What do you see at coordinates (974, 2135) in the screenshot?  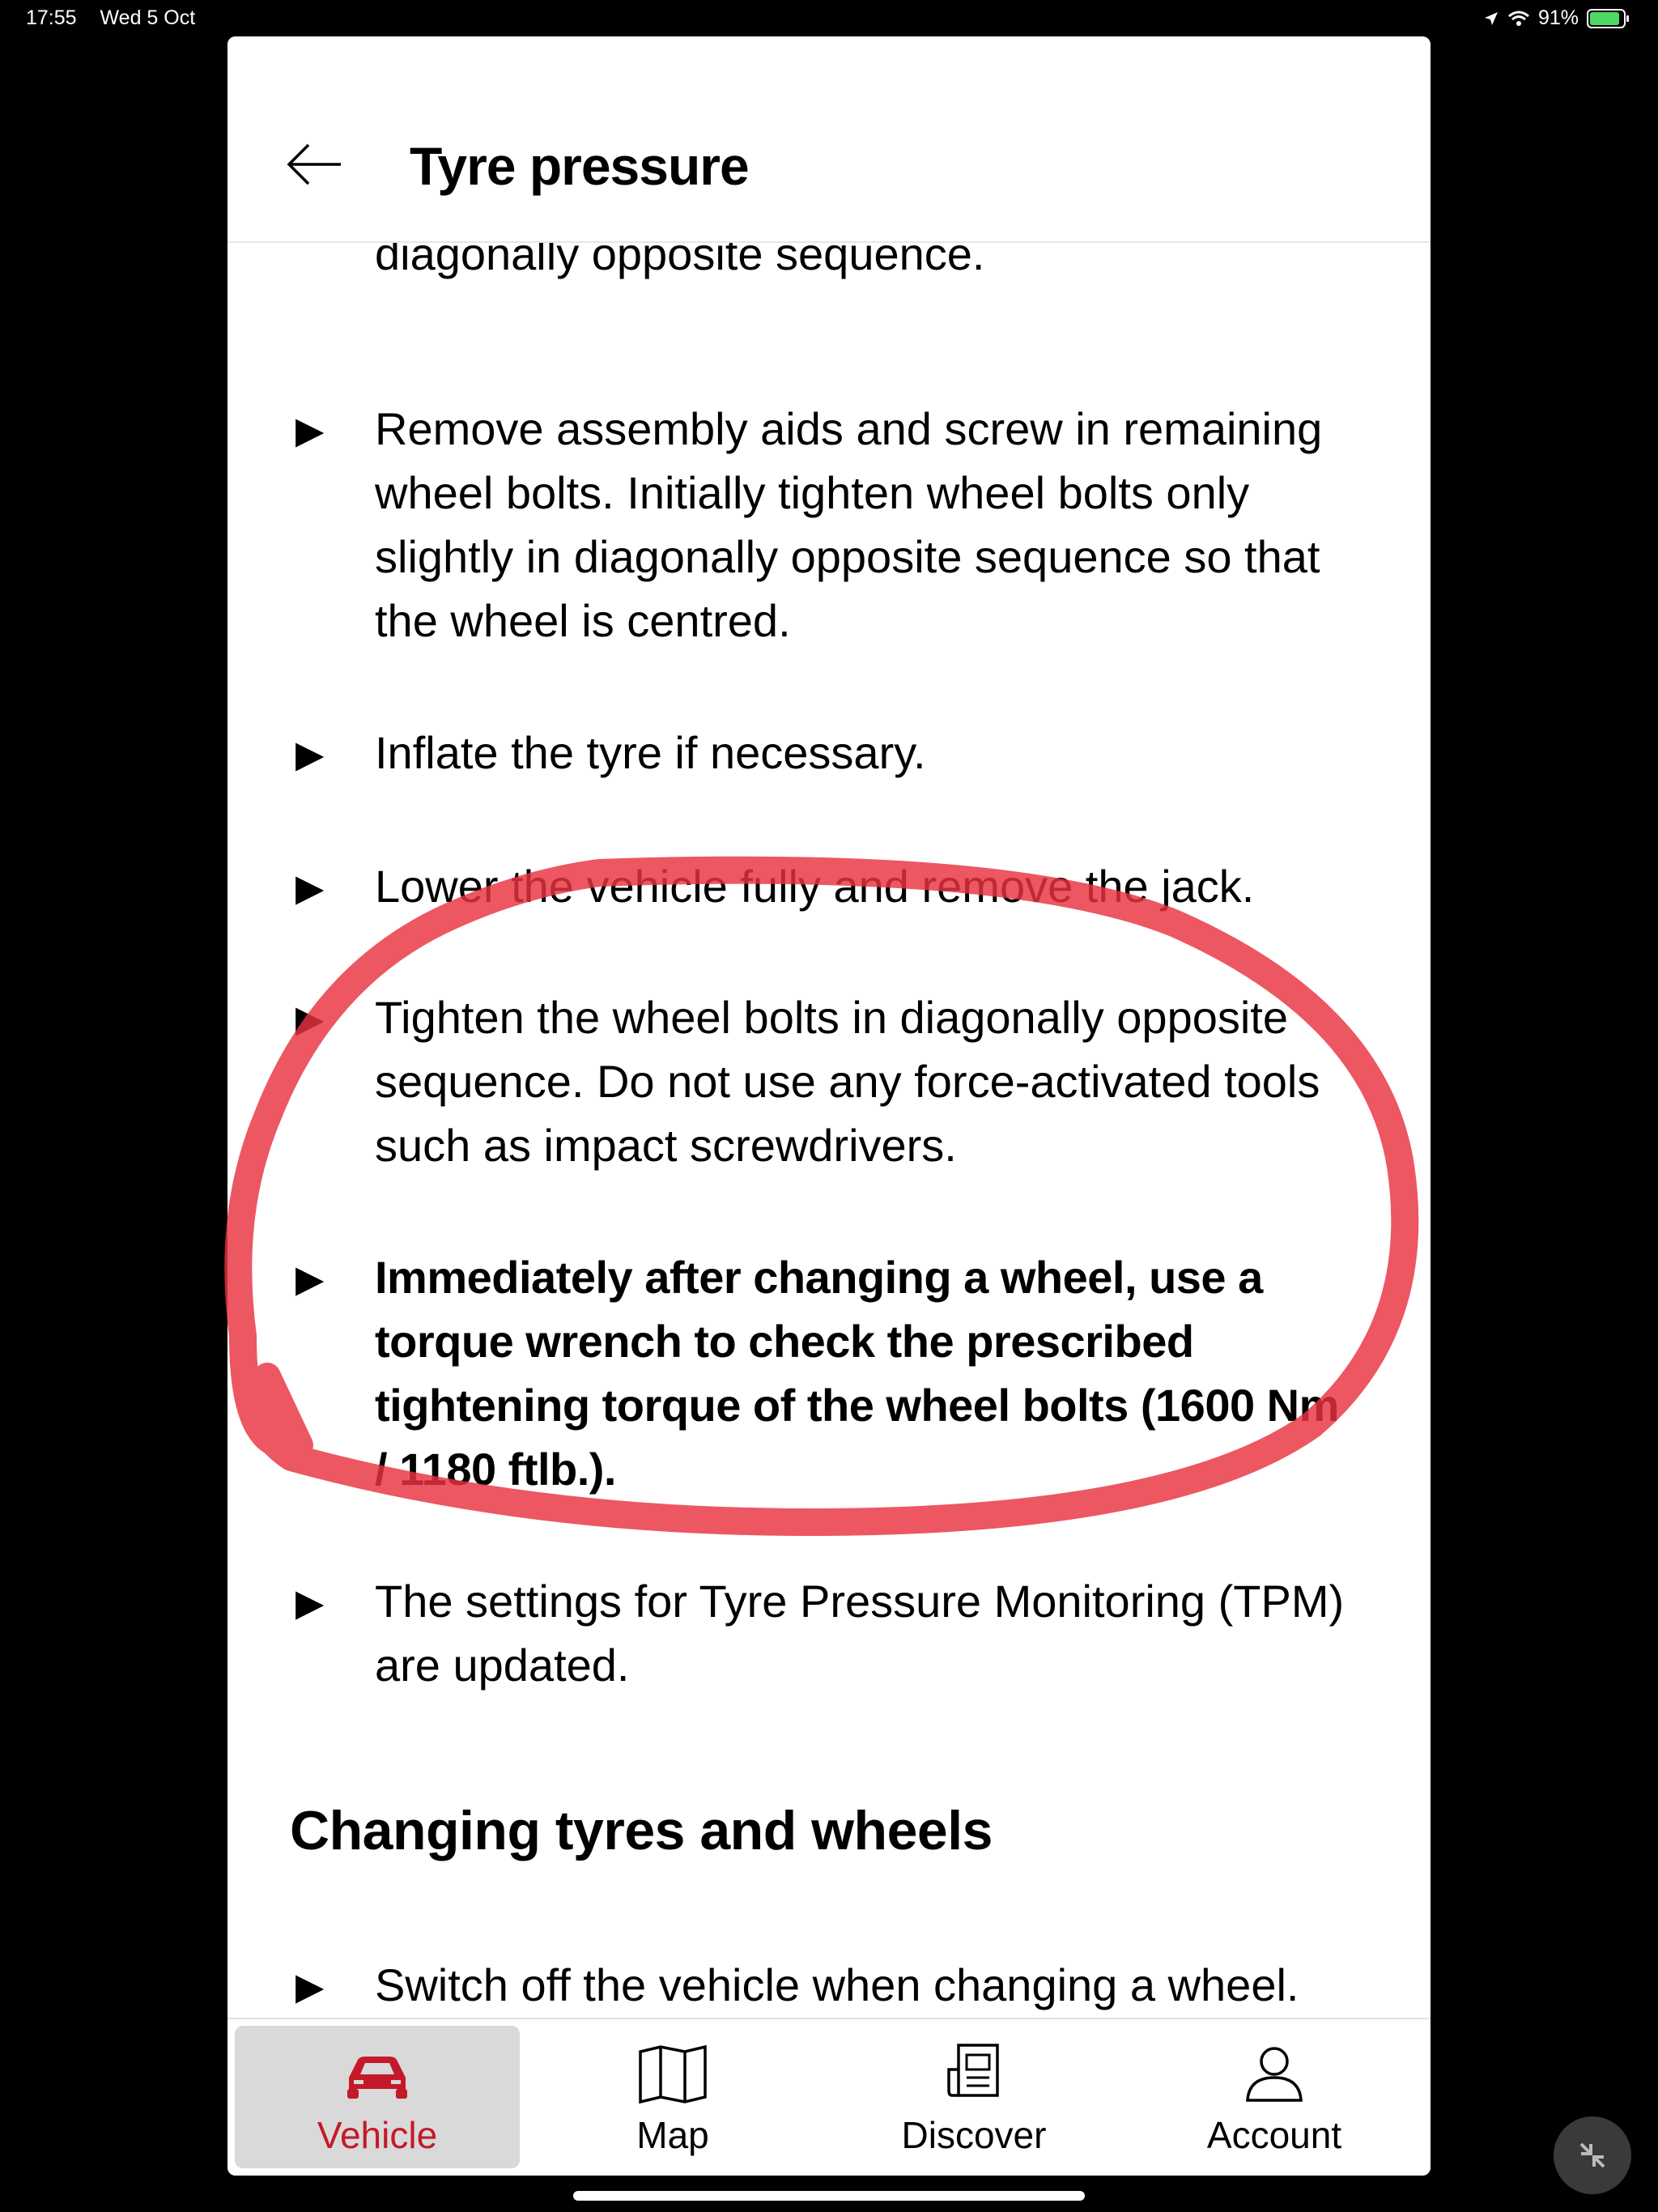 I see `tab-label: Discover` at bounding box center [974, 2135].